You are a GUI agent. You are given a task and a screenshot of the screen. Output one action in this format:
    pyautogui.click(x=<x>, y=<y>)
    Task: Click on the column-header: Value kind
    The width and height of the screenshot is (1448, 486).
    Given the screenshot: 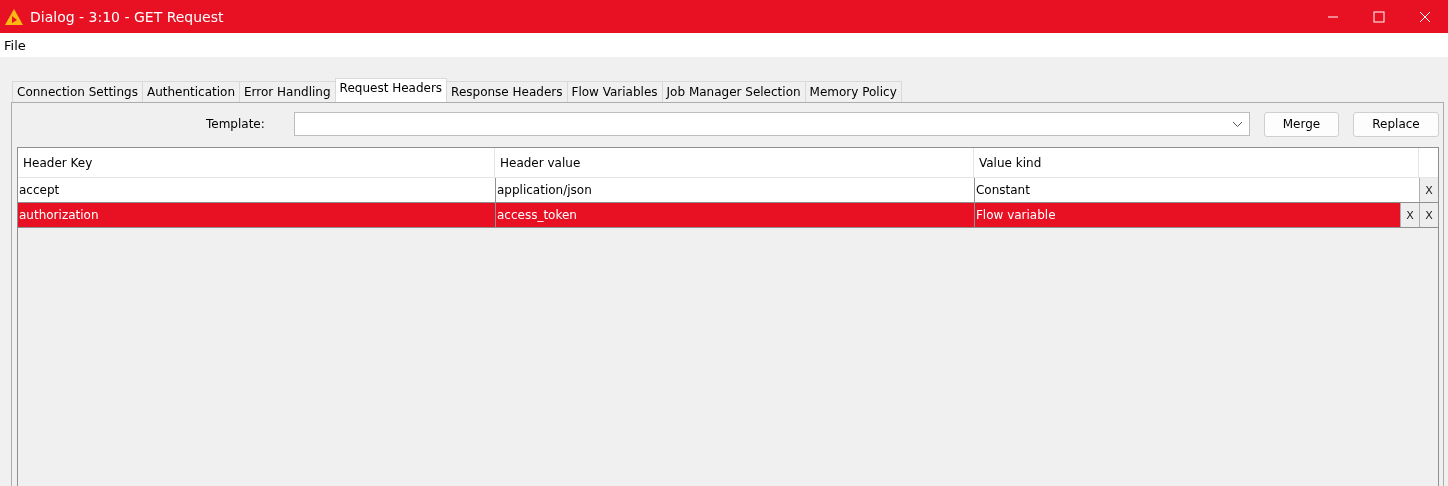 What is the action you would take?
    pyautogui.click(x=1196, y=163)
    